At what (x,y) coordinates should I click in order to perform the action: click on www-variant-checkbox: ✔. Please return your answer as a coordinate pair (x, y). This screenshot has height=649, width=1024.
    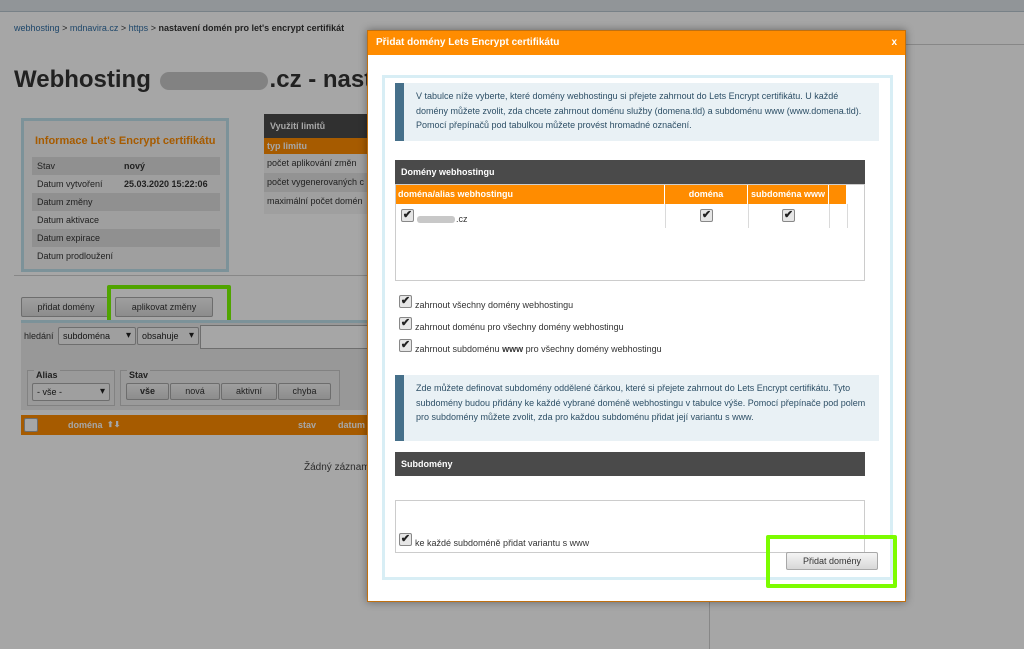
    Looking at the image, I should click on (405, 539).